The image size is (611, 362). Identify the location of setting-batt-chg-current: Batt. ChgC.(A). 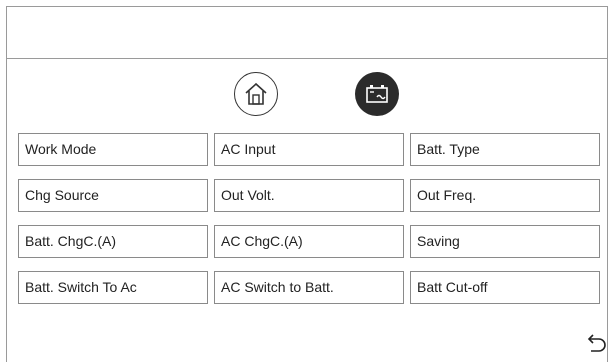
(113, 241).